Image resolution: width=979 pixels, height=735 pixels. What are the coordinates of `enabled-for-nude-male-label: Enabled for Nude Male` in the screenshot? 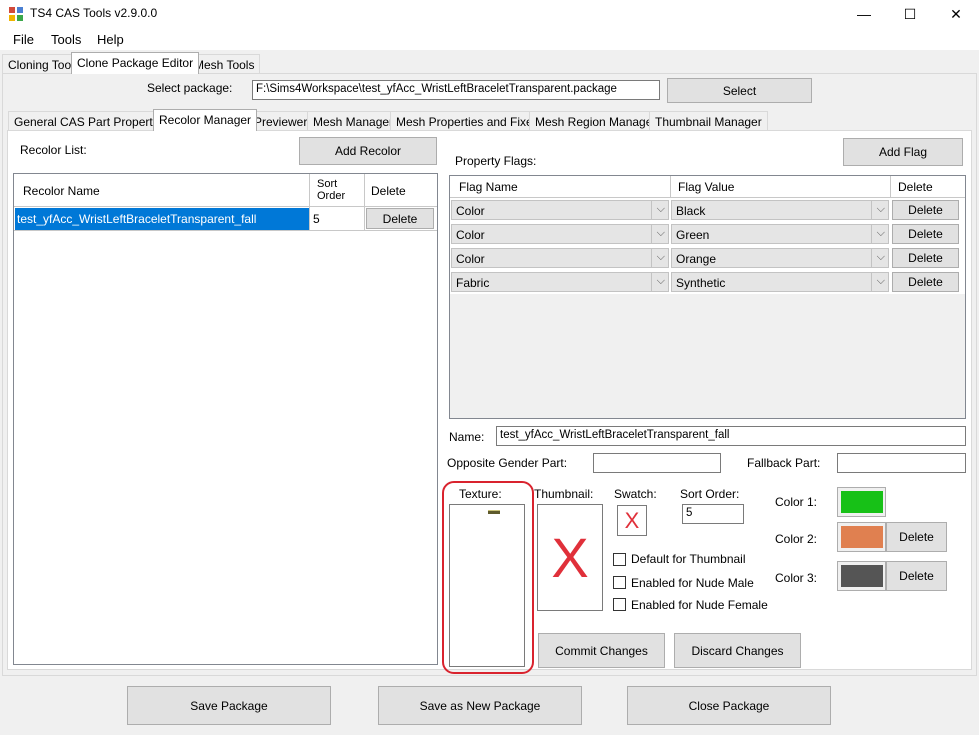 It's located at (692, 583).